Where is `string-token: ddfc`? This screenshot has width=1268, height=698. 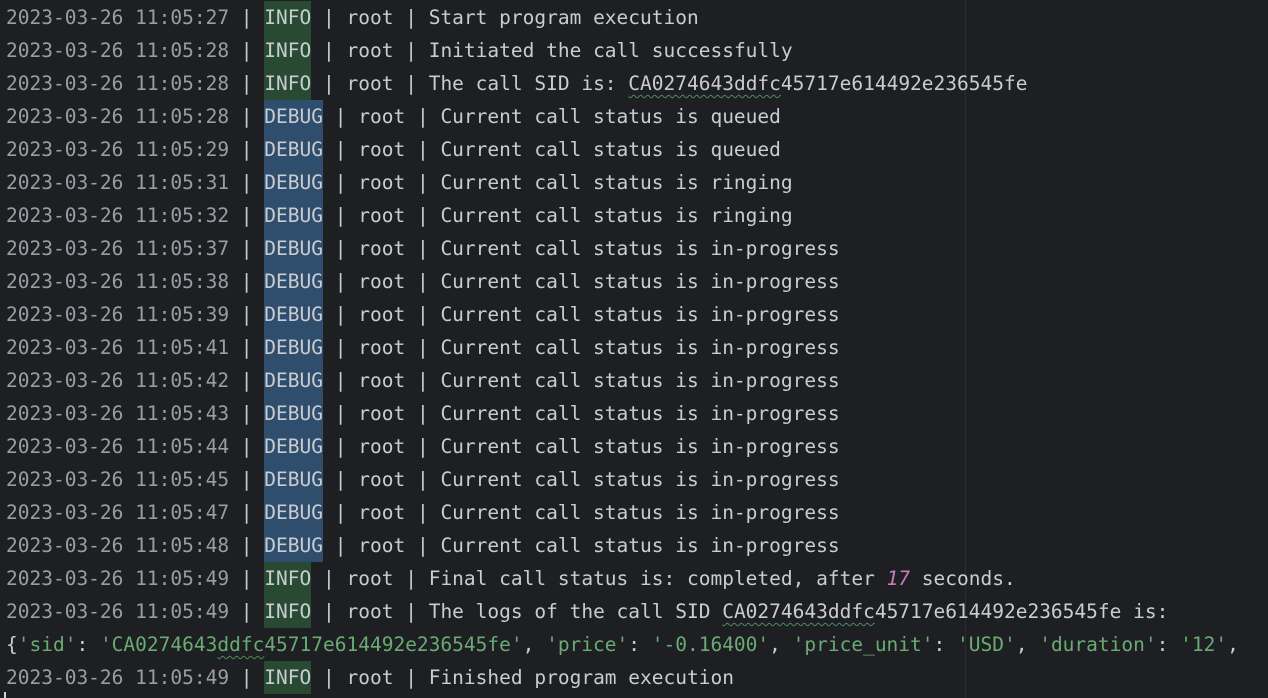 string-token: ddfc is located at coordinates (241, 644).